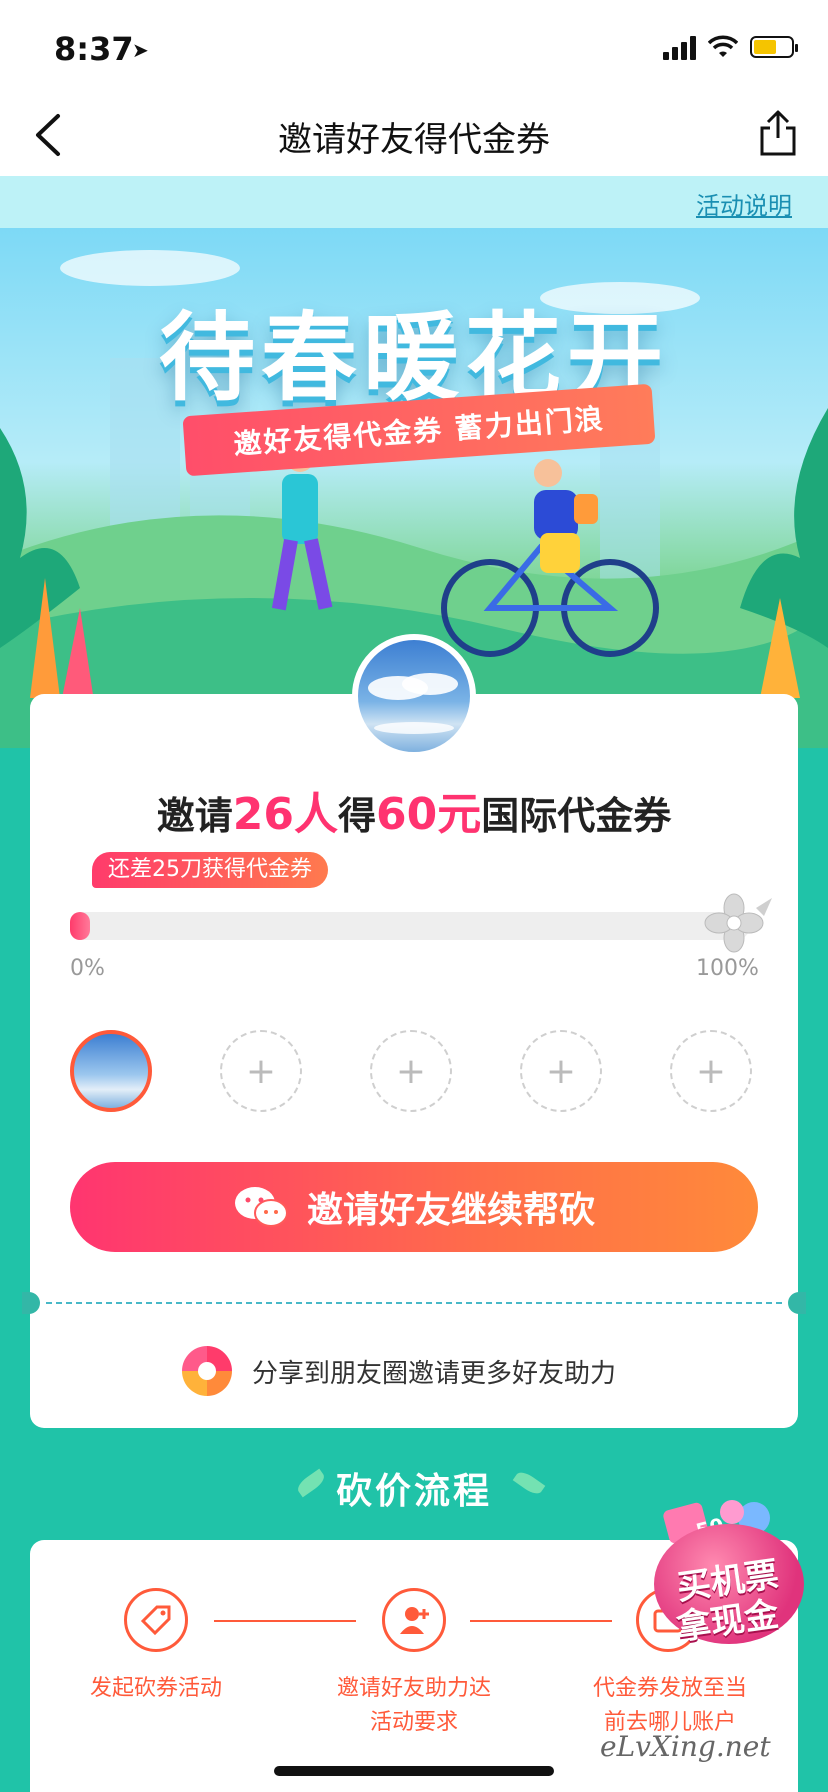 The width and height of the screenshot is (828, 1792). Describe the element at coordinates (669, 1688) in the screenshot. I see `step-3-line1: 代金券发放至当` at that location.